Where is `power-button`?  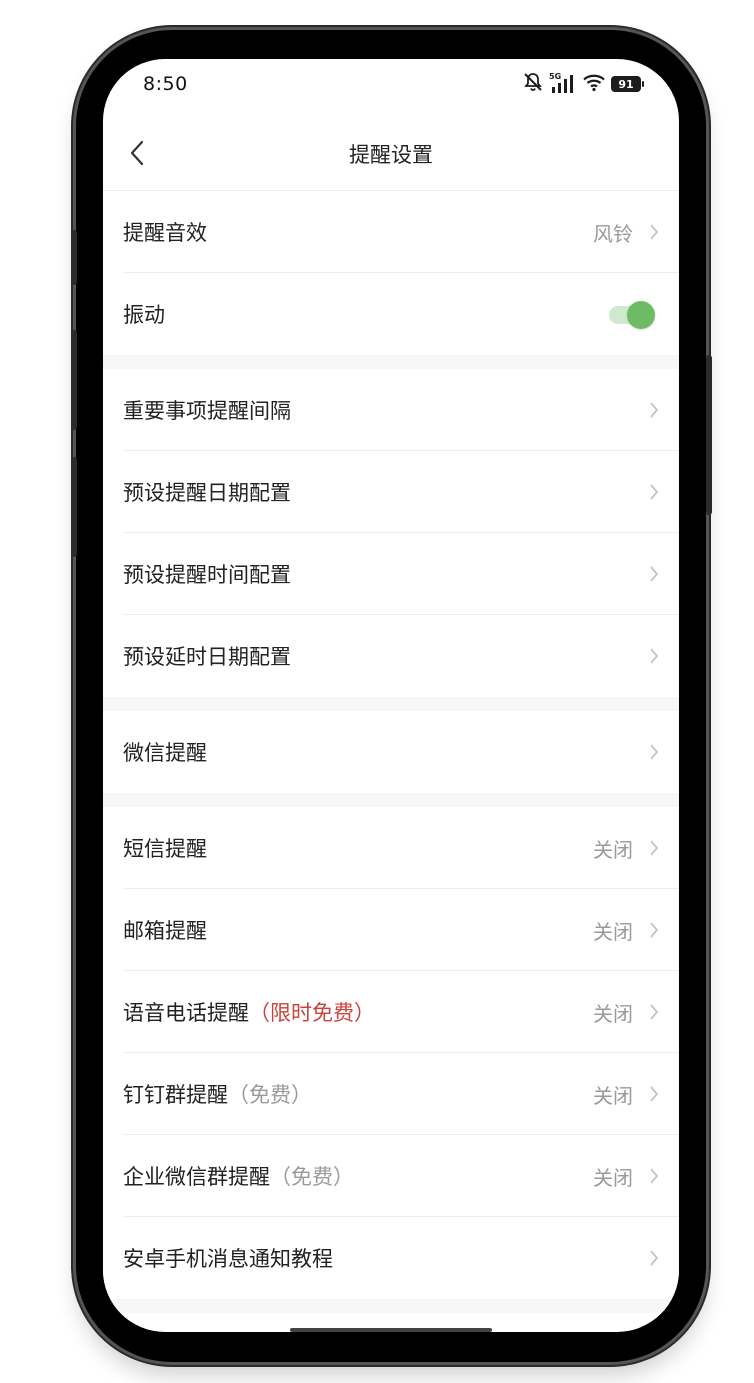 power-button is located at coordinates (709, 435).